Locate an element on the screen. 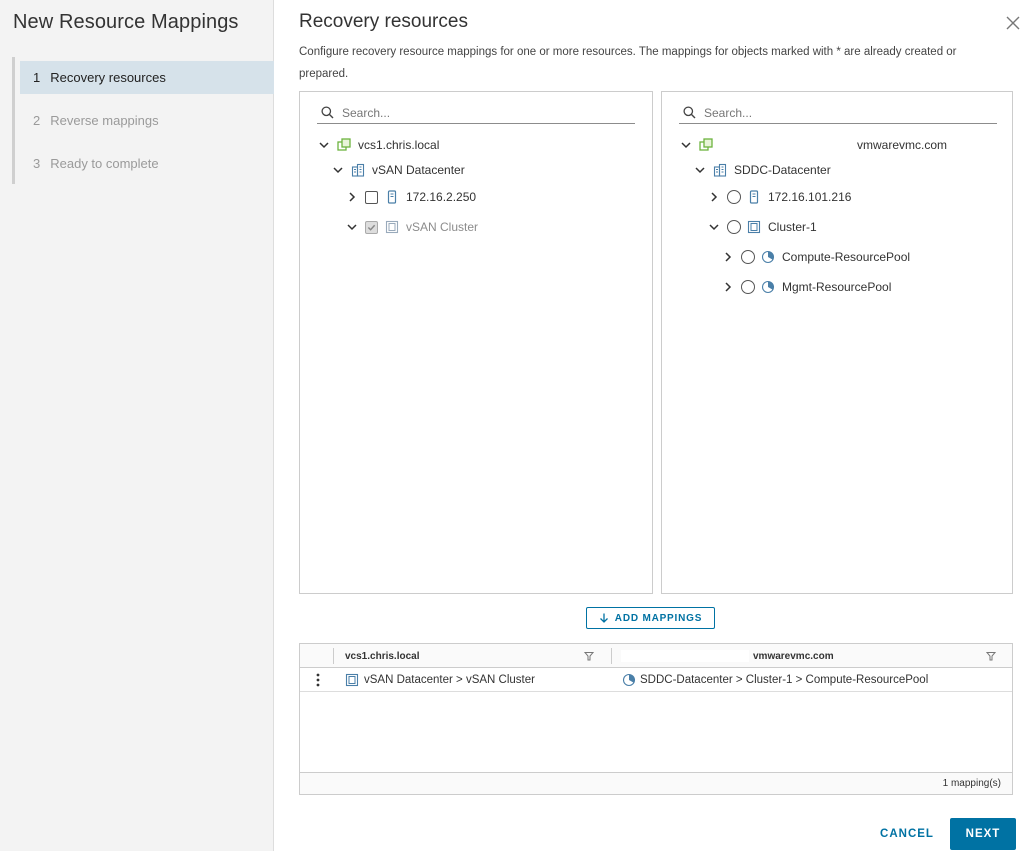  tree-node-resource-pool: Compute-ResourcePool is located at coordinates (815, 257).